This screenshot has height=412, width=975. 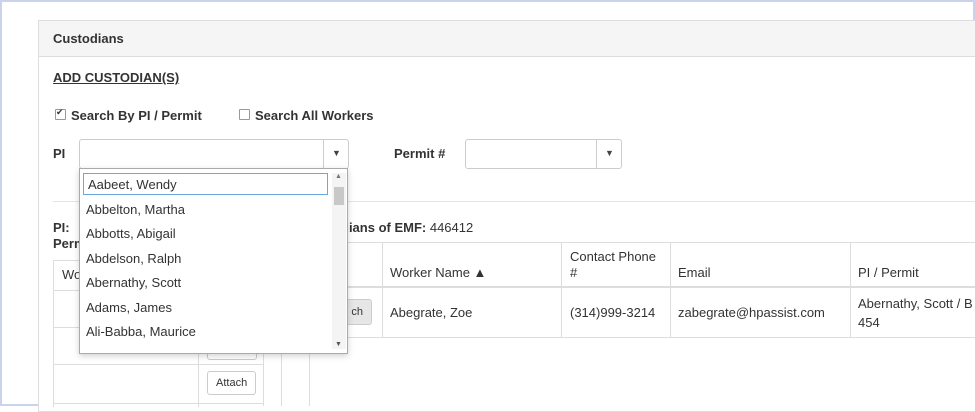 I want to click on custodians-table-header-border, so click(x=642, y=287).